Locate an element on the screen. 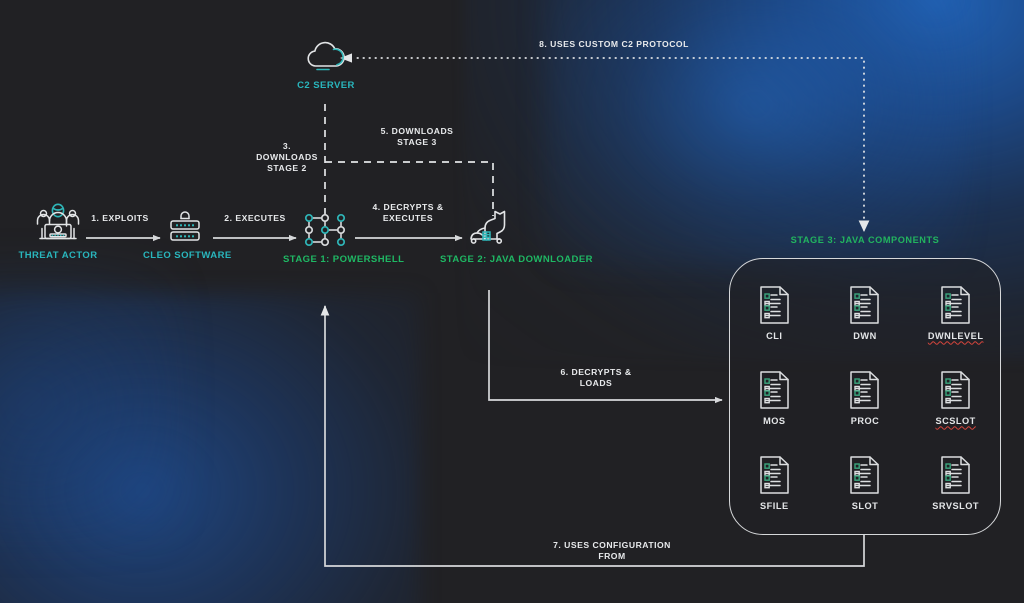 This screenshot has width=1024, height=603. stage3-panel-title: STAGE 3: JAVA COMPONENTS is located at coordinates (865, 240).